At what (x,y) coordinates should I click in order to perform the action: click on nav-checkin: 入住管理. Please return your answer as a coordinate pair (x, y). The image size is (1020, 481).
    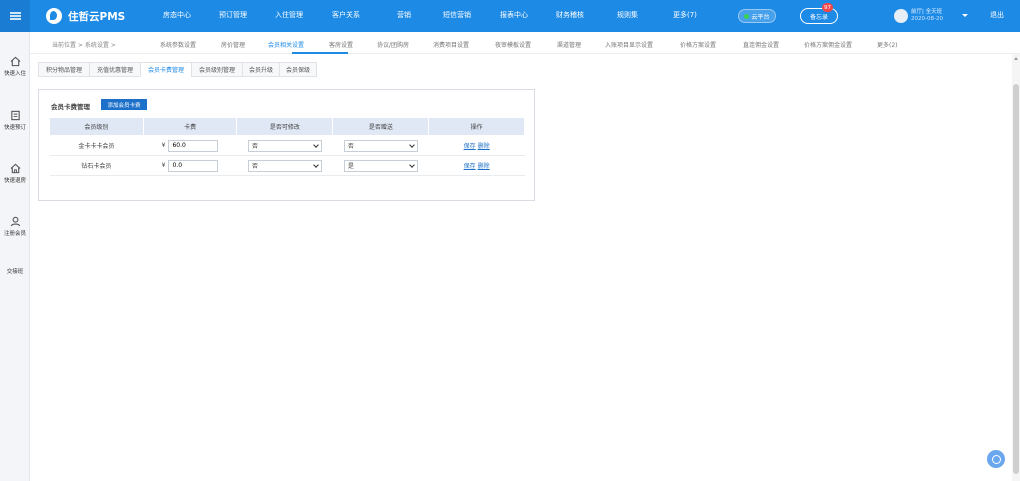
    Looking at the image, I should click on (289, 15).